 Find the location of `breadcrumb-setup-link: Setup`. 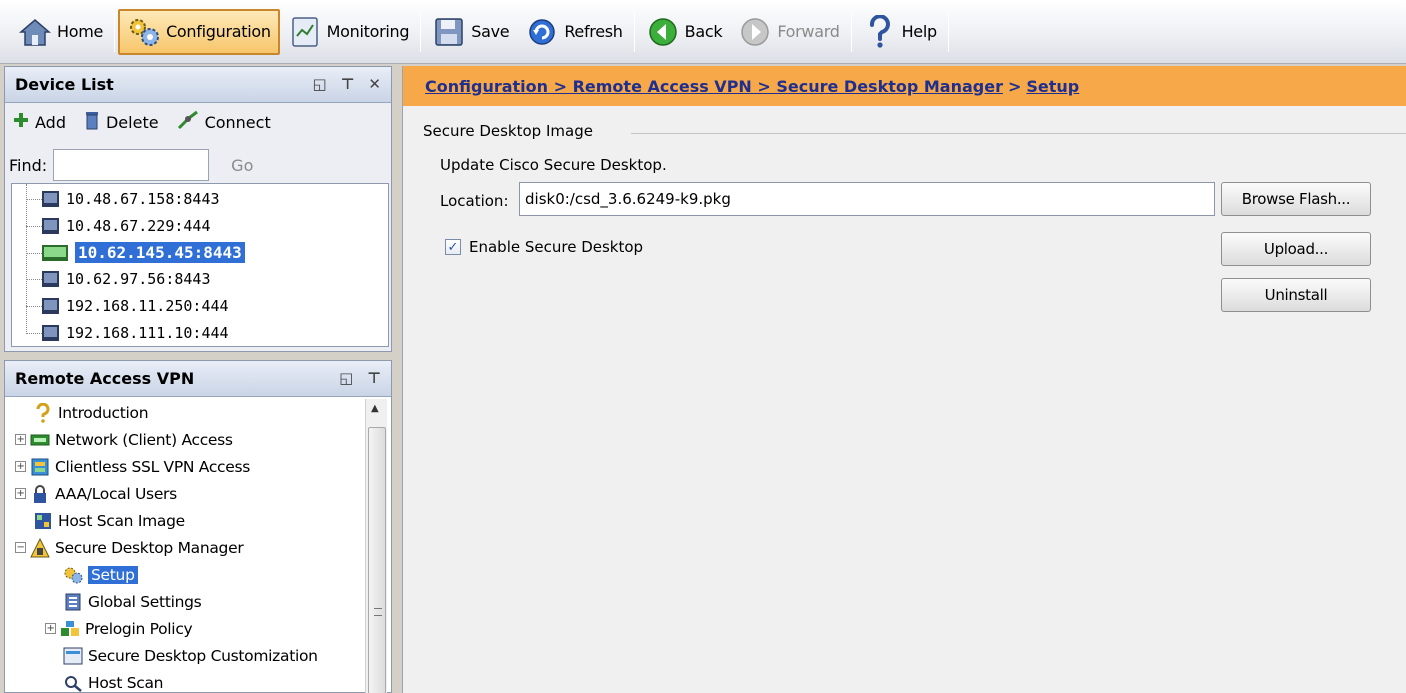

breadcrumb-setup-link: Setup is located at coordinates (1052, 86).